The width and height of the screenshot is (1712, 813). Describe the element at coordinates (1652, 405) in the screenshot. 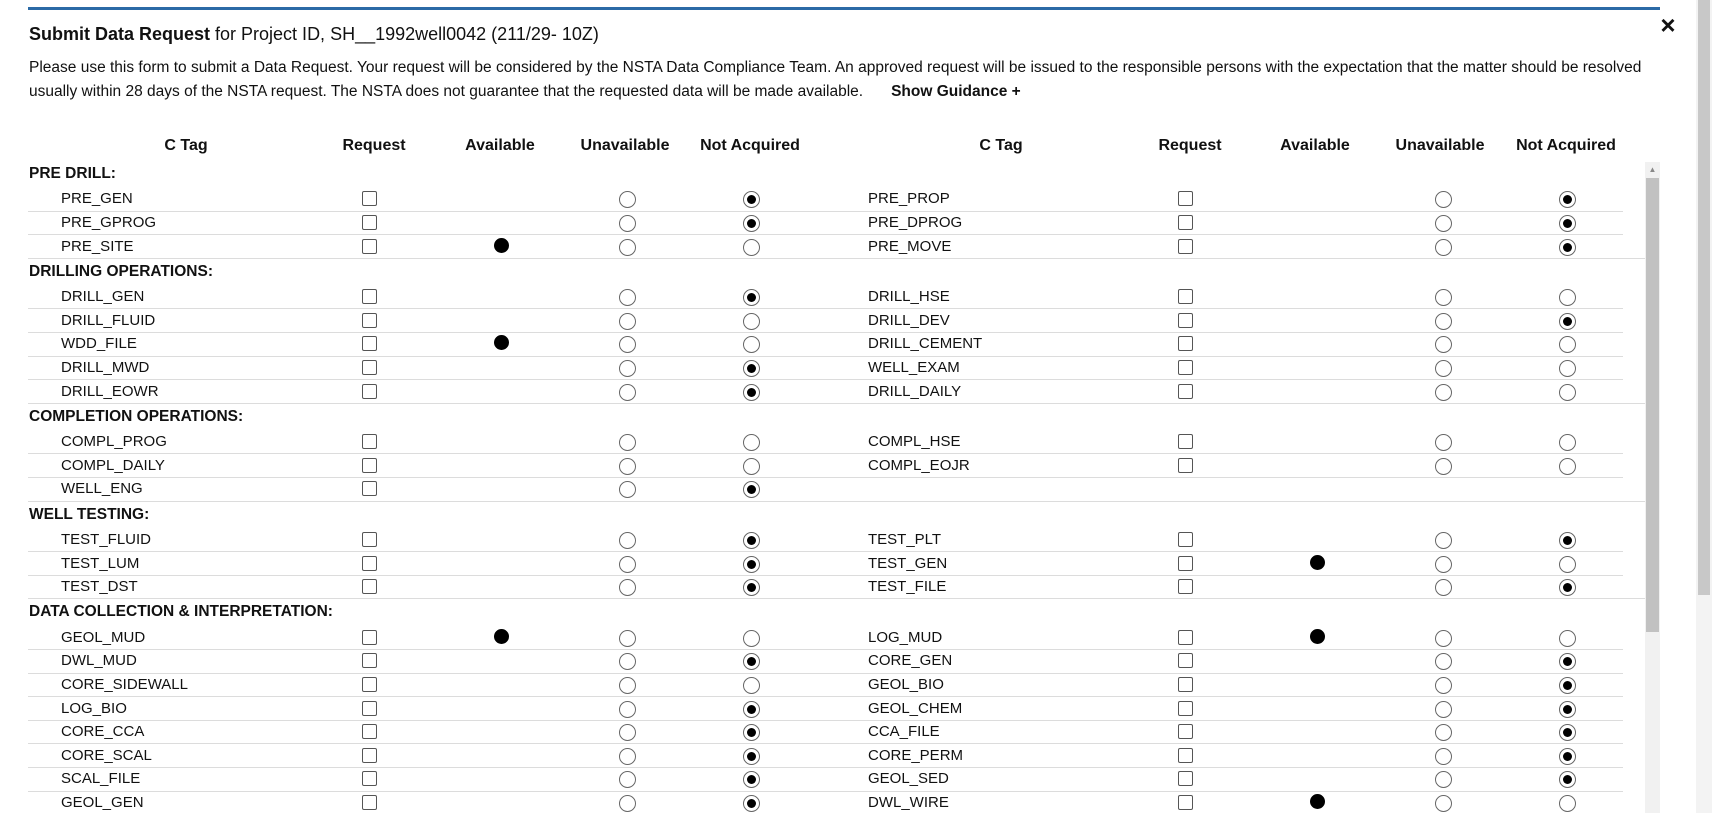

I see `table-scroll-thumb` at that location.